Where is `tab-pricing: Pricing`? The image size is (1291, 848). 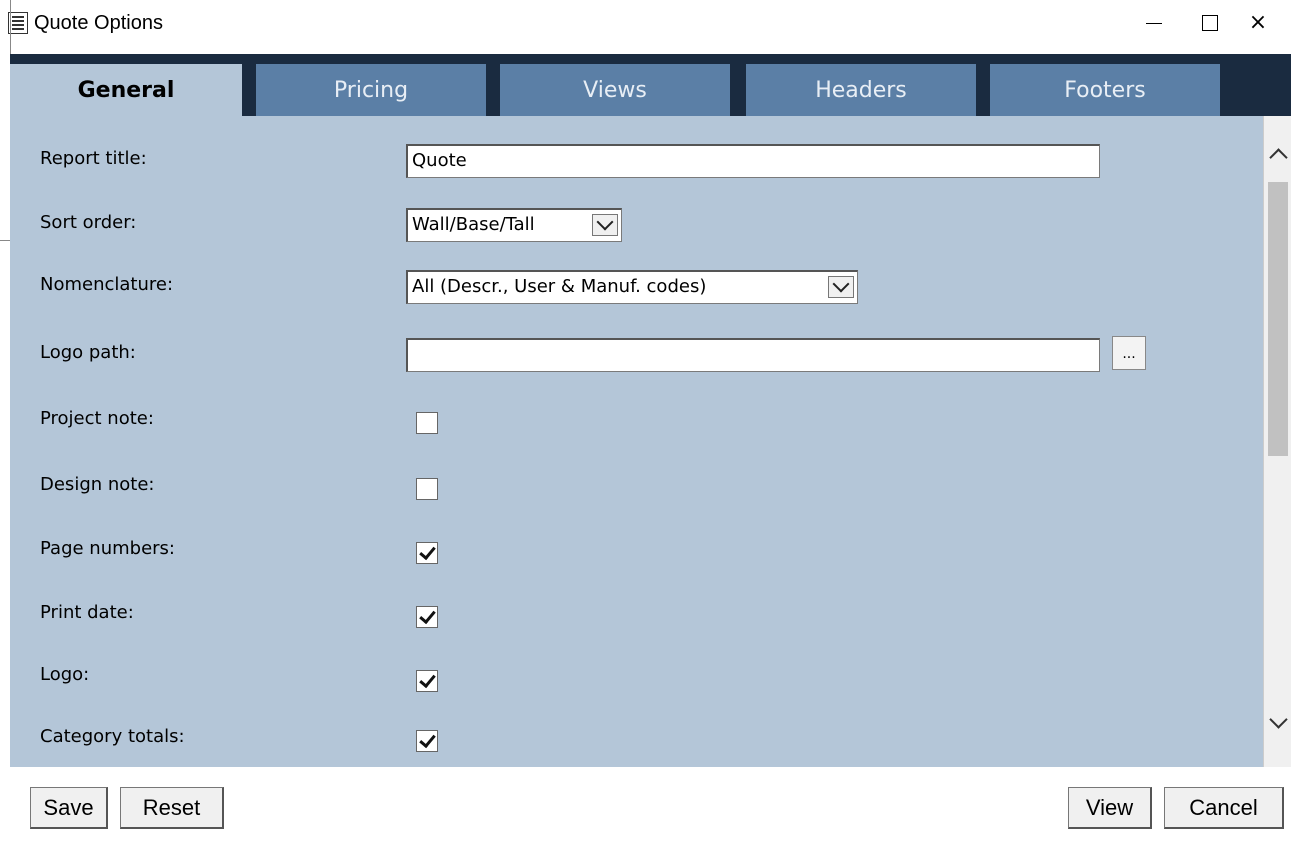
tab-pricing: Pricing is located at coordinates (371, 90).